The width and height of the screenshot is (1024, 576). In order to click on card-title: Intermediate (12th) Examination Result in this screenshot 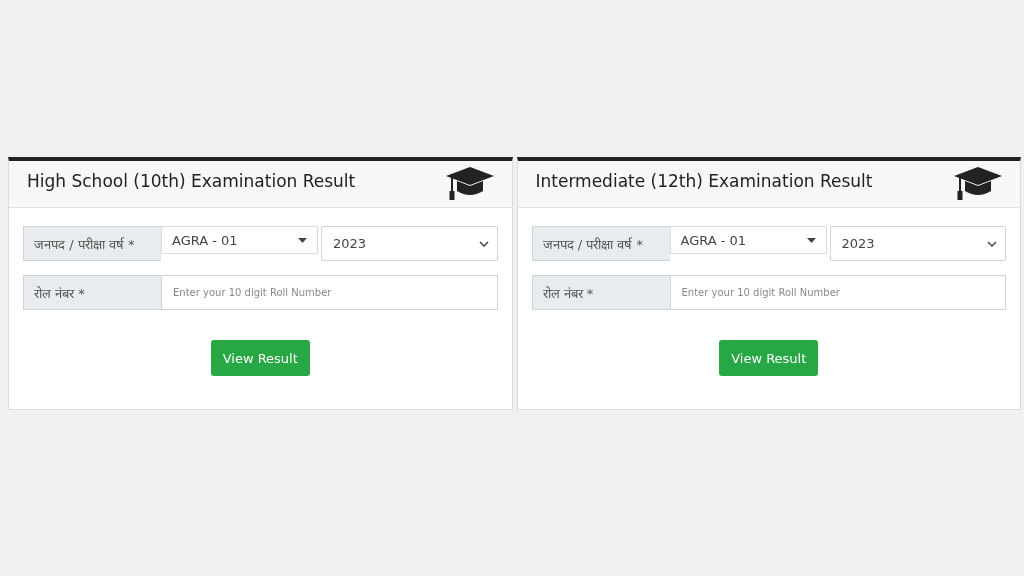, I will do `click(704, 181)`.